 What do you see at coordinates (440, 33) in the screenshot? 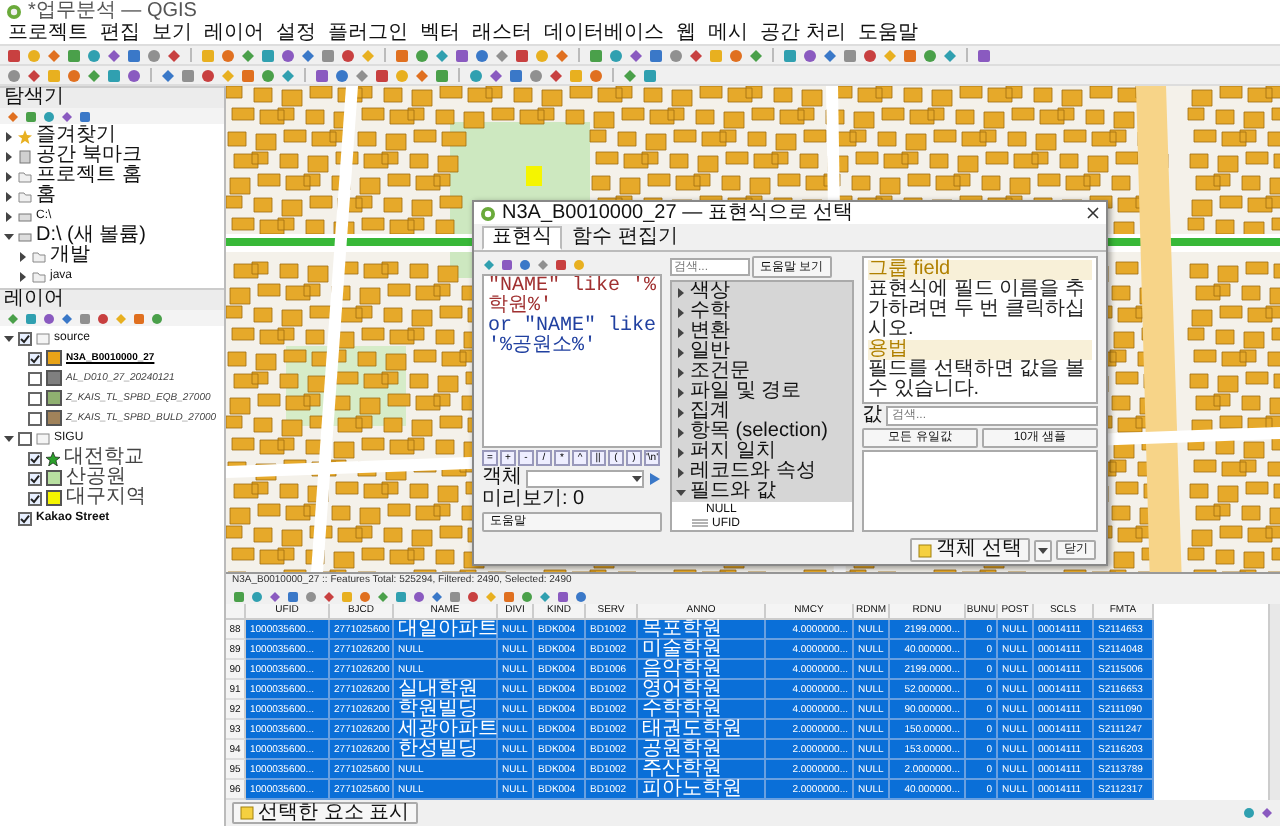
I see `menu-item: 벡터` at bounding box center [440, 33].